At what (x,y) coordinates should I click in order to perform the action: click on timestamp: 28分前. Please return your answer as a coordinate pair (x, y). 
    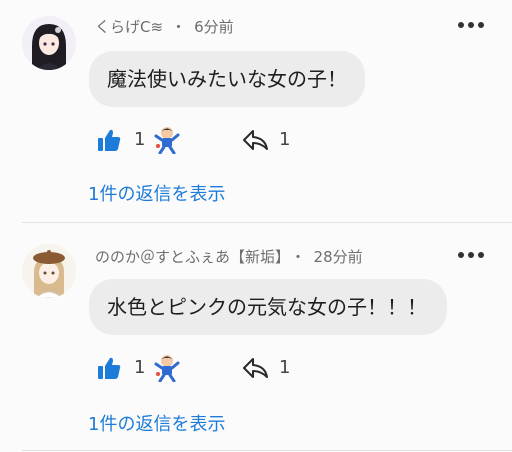
    Looking at the image, I should click on (338, 257).